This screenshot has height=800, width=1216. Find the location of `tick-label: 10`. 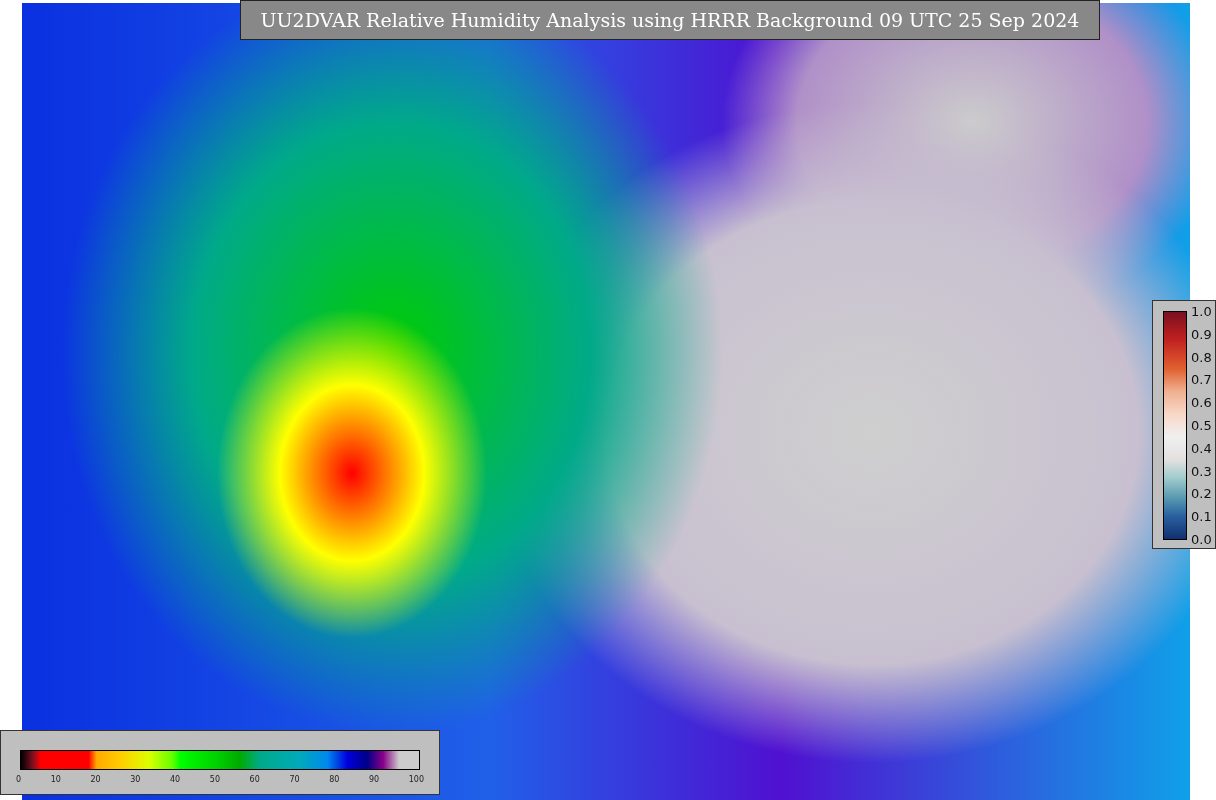

tick-label: 10 is located at coordinates (55, 779).